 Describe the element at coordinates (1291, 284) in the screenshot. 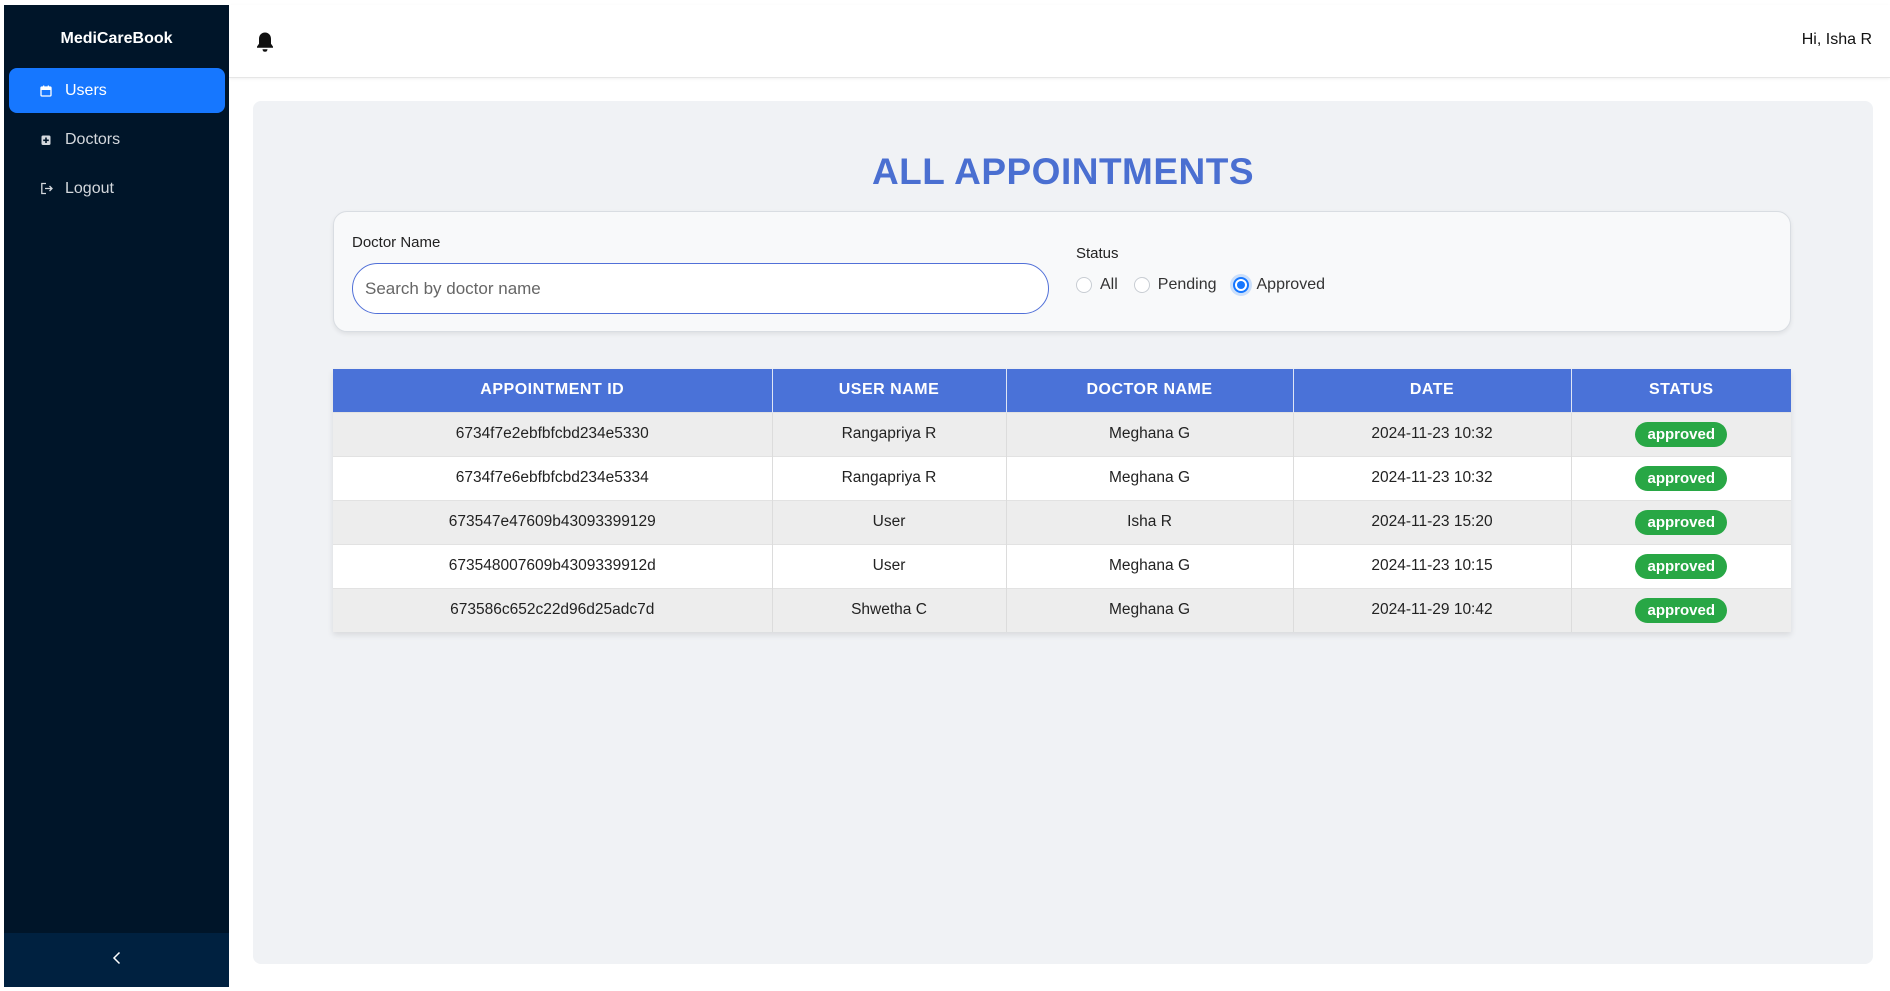

I see `radio-label: Approved` at that location.